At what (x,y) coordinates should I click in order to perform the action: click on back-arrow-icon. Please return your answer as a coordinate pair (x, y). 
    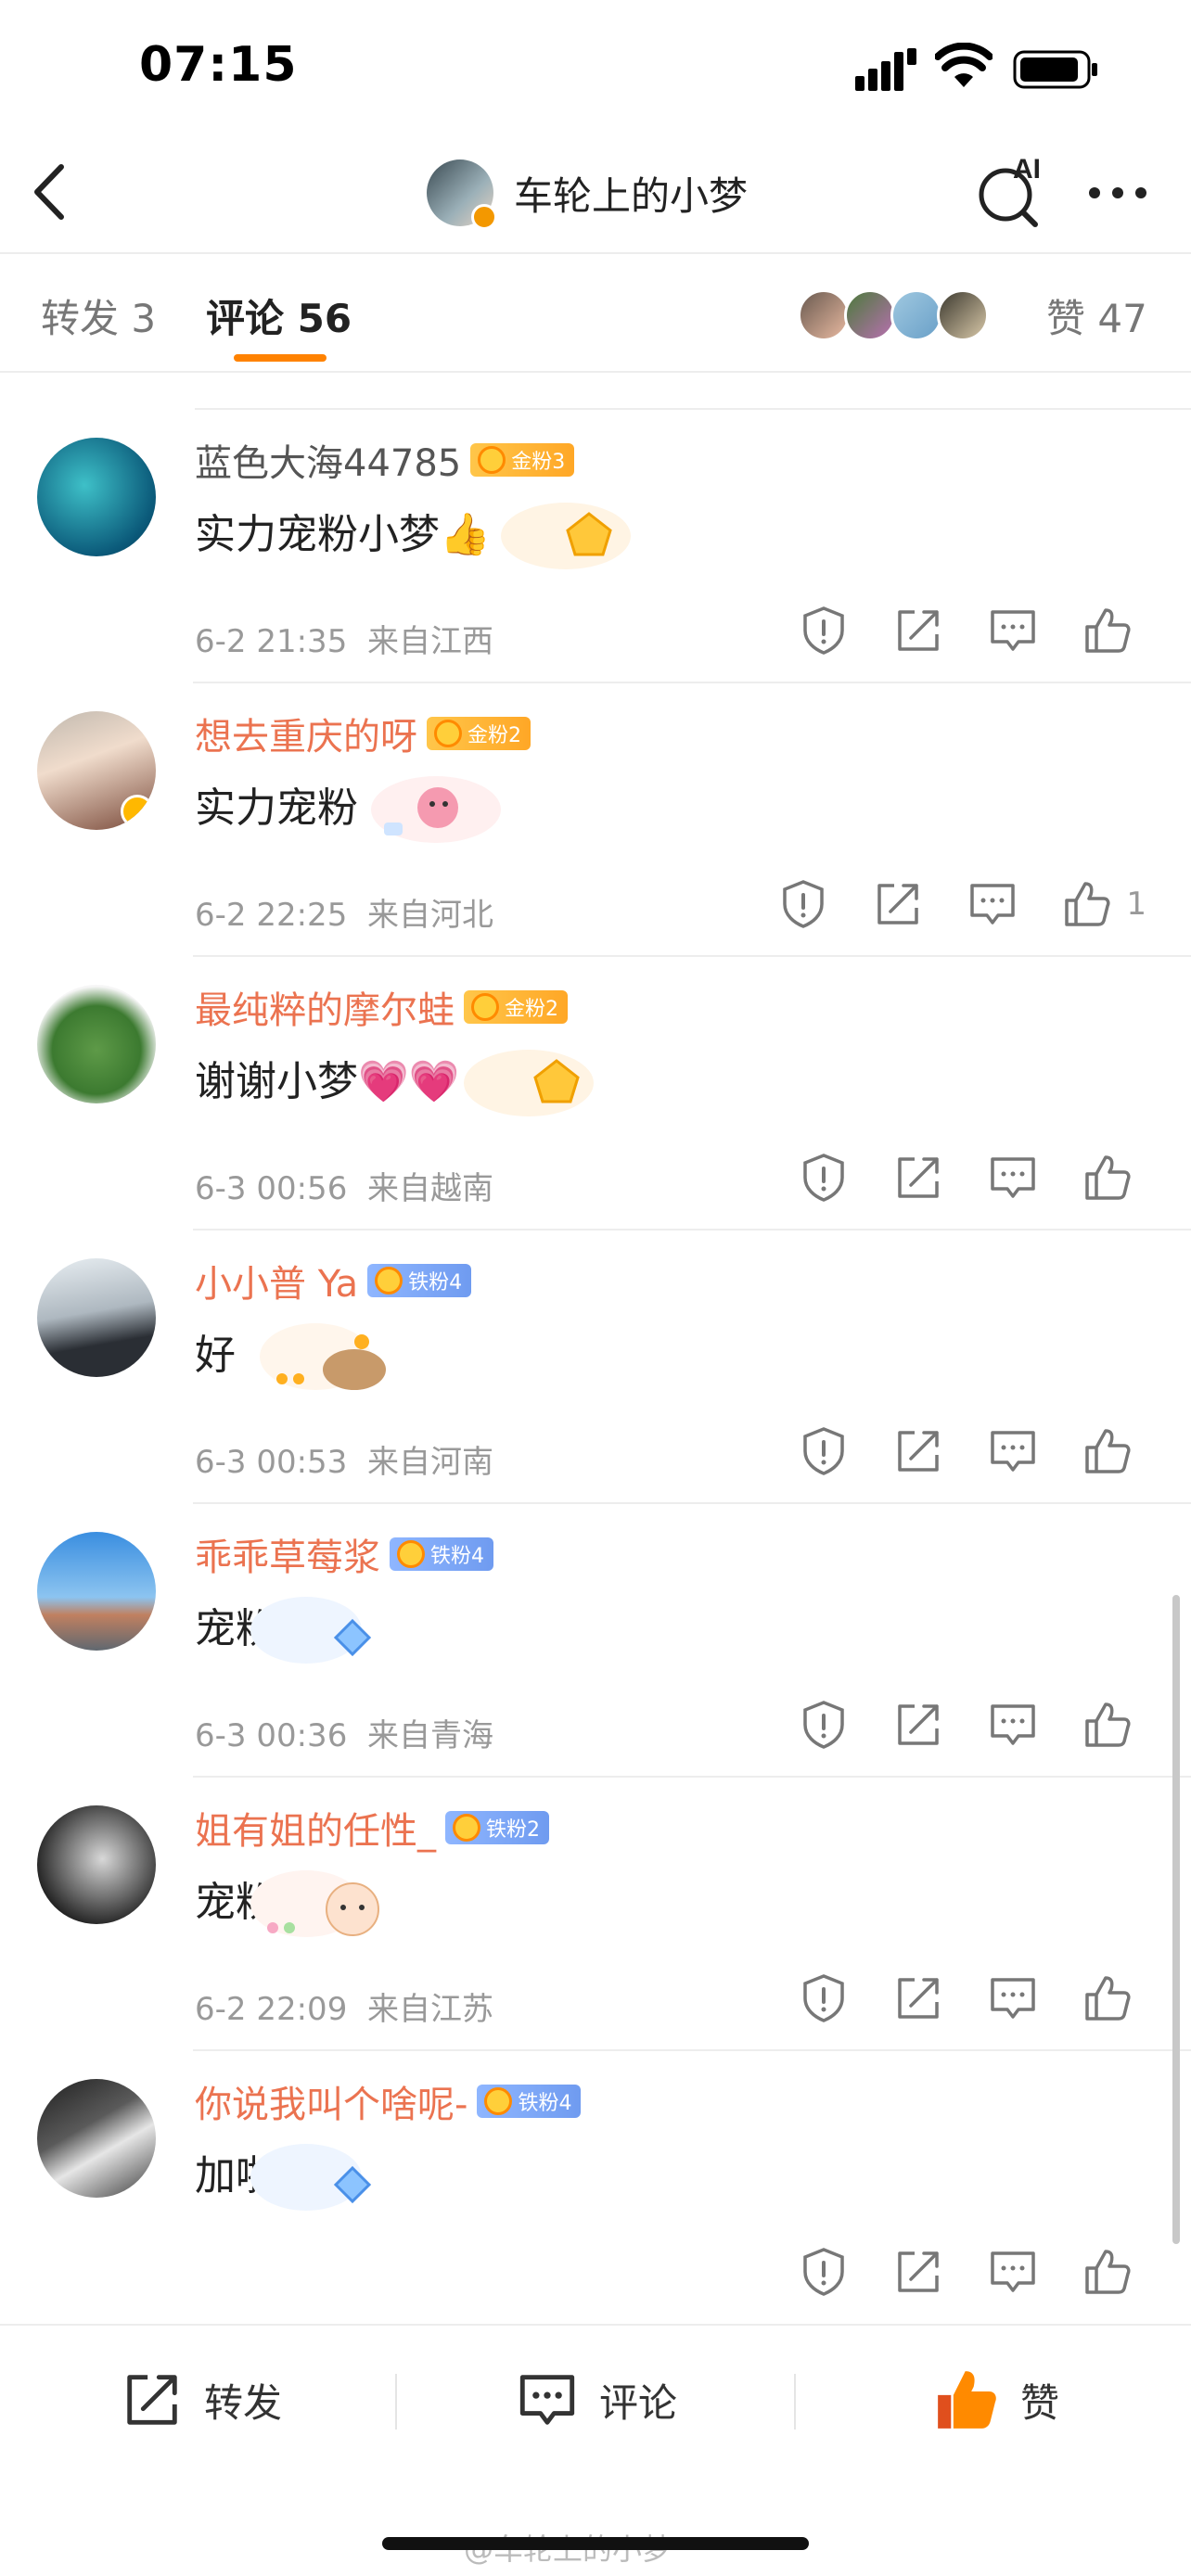
    Looking at the image, I should click on (51, 191).